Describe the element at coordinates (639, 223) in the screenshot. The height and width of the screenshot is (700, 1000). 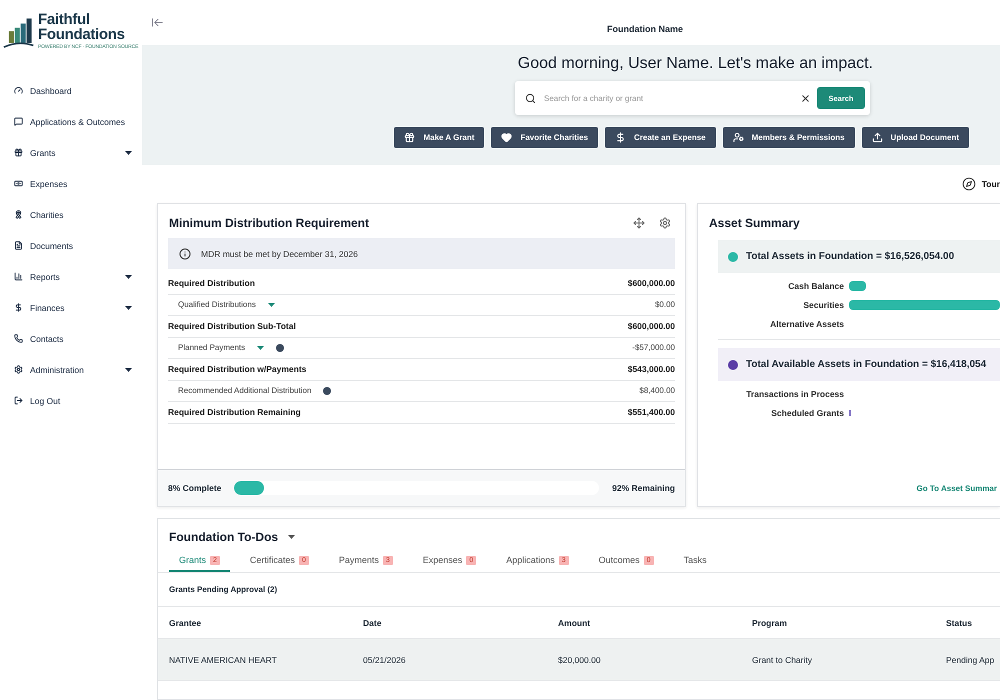
I see `move-button` at that location.